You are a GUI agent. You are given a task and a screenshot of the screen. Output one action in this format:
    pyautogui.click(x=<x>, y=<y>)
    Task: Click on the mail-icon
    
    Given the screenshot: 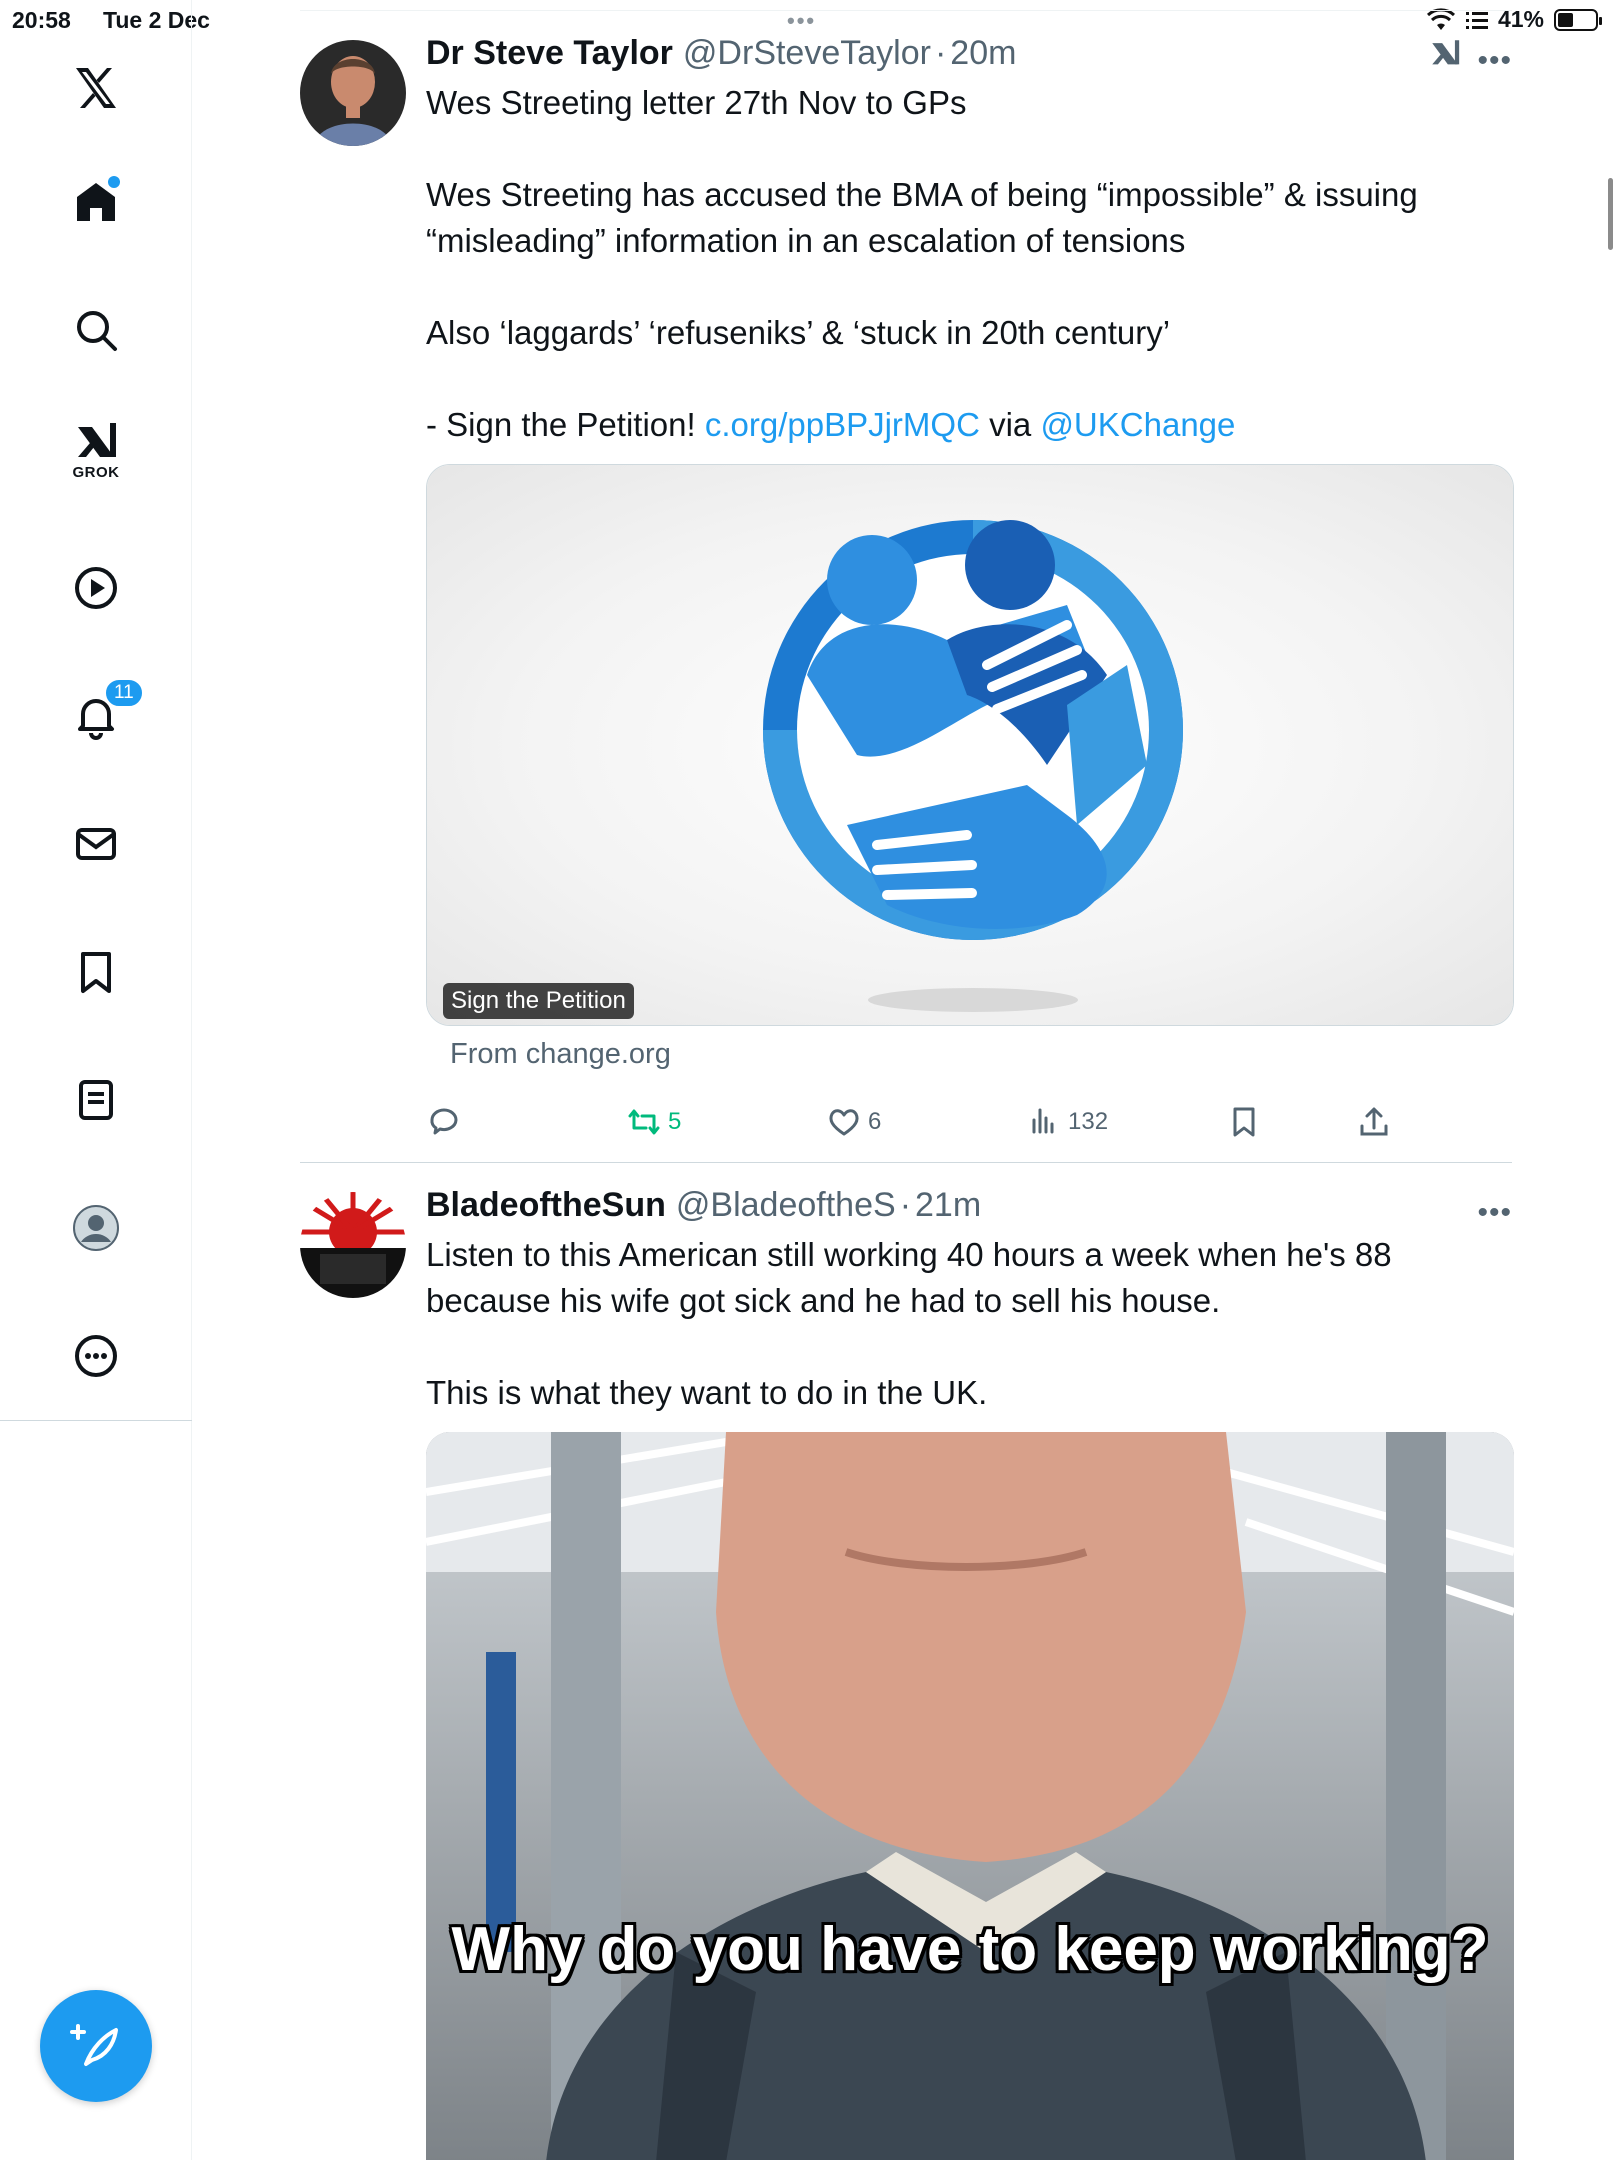 What is the action you would take?
    pyautogui.click(x=96, y=844)
    